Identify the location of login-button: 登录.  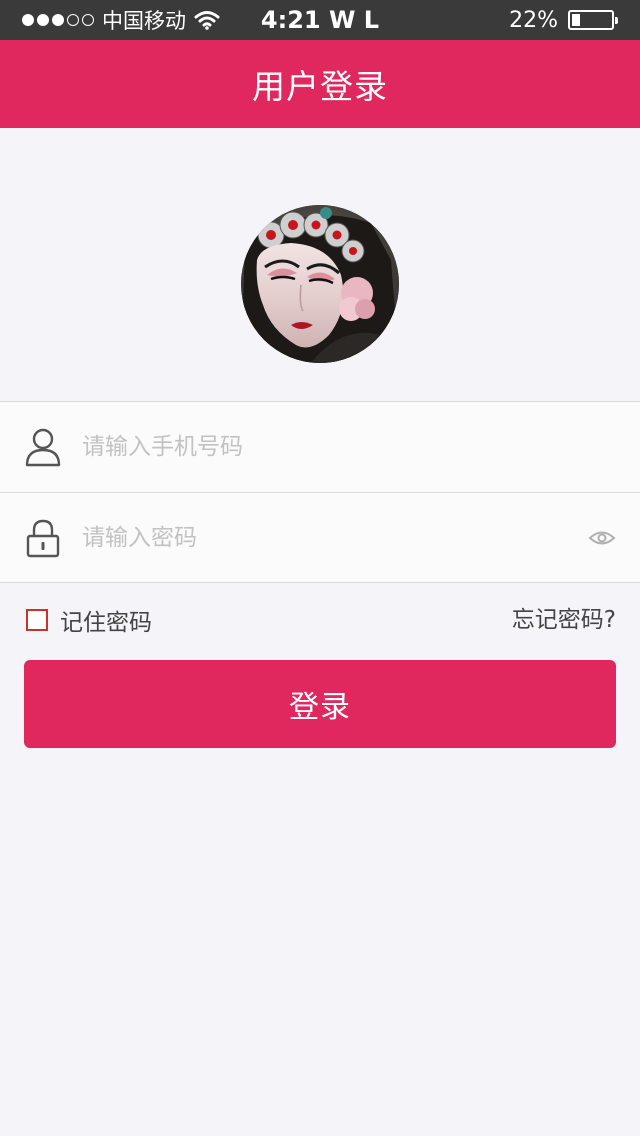
(320, 704).